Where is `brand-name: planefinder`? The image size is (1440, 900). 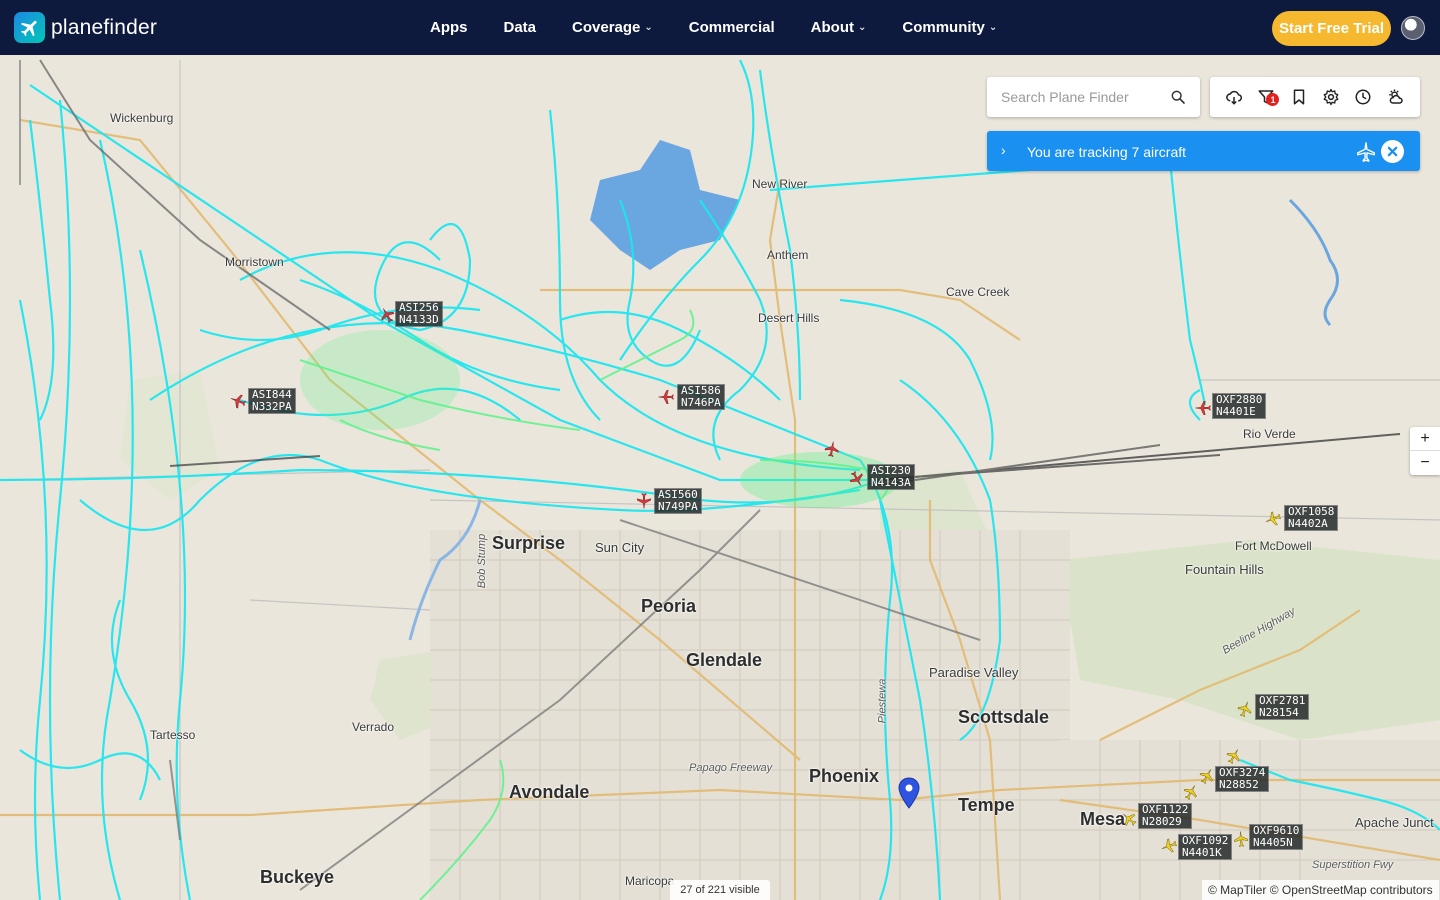 brand-name: planefinder is located at coordinates (104, 27).